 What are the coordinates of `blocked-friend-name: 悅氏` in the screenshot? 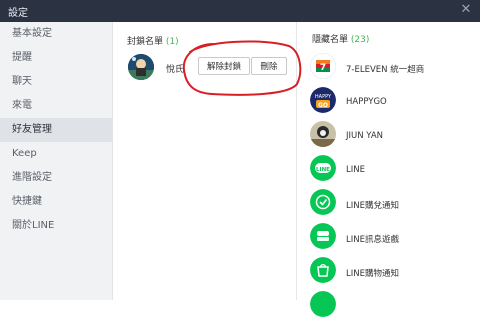 It's located at (175, 70).